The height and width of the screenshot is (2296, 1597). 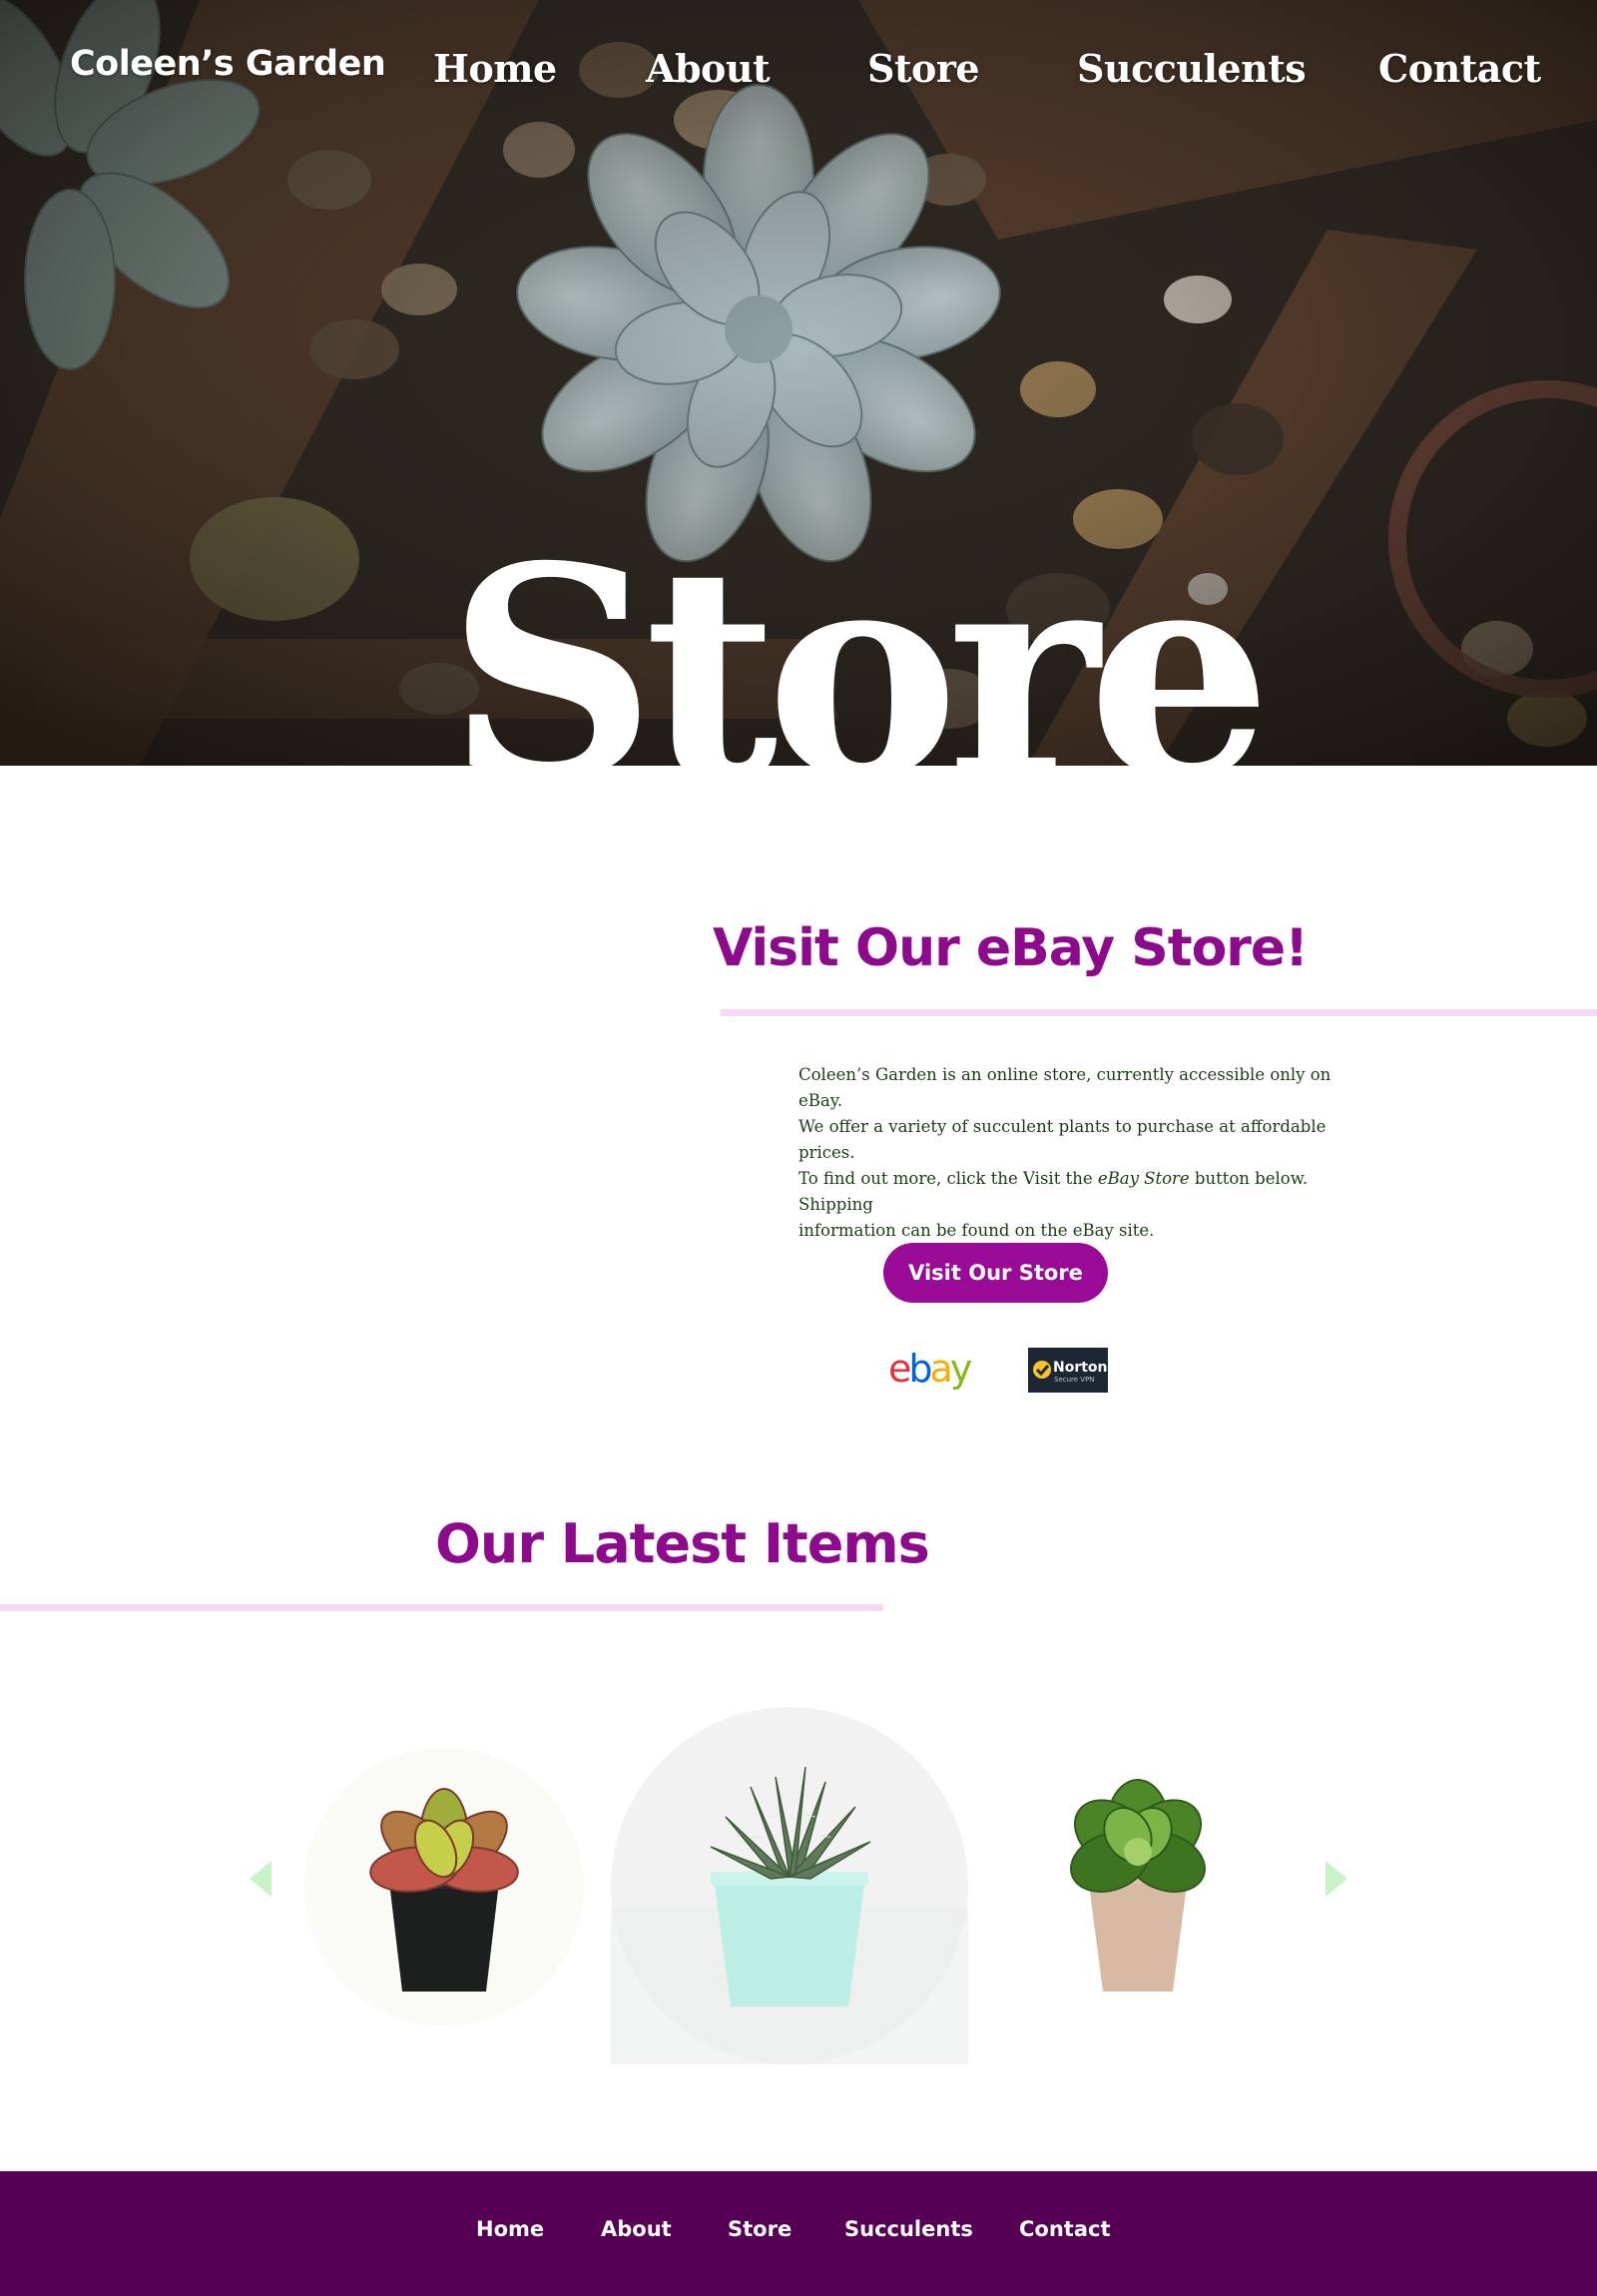 I want to click on visit-our-store-button: Visit Our Store, so click(x=996, y=1273).